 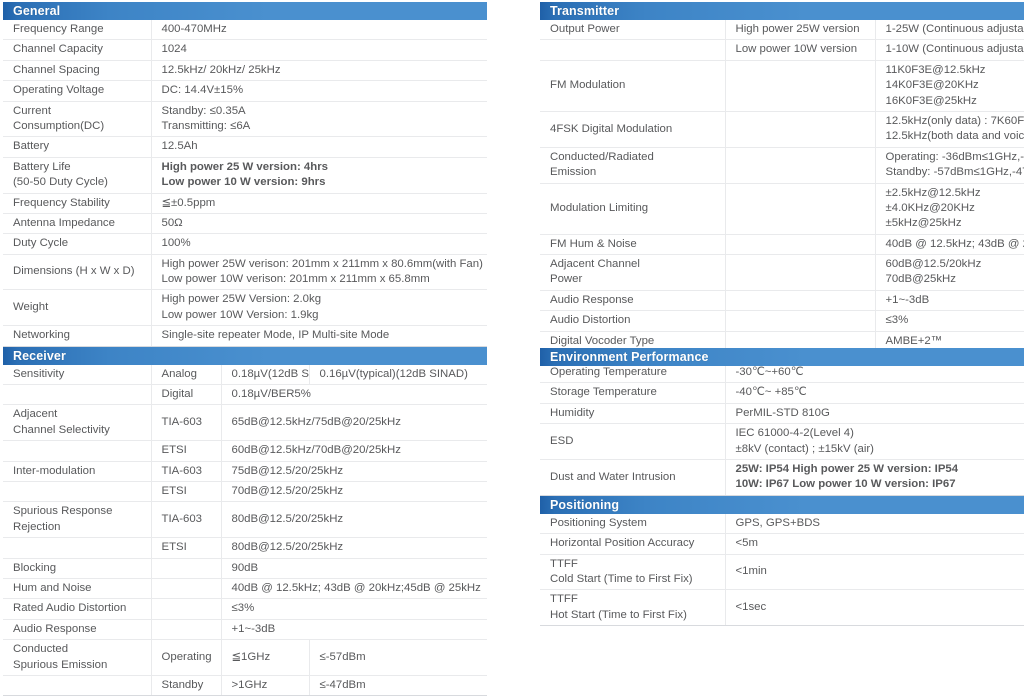 What do you see at coordinates (632, 301) in the screenshot?
I see `row-label: Audio Response` at bounding box center [632, 301].